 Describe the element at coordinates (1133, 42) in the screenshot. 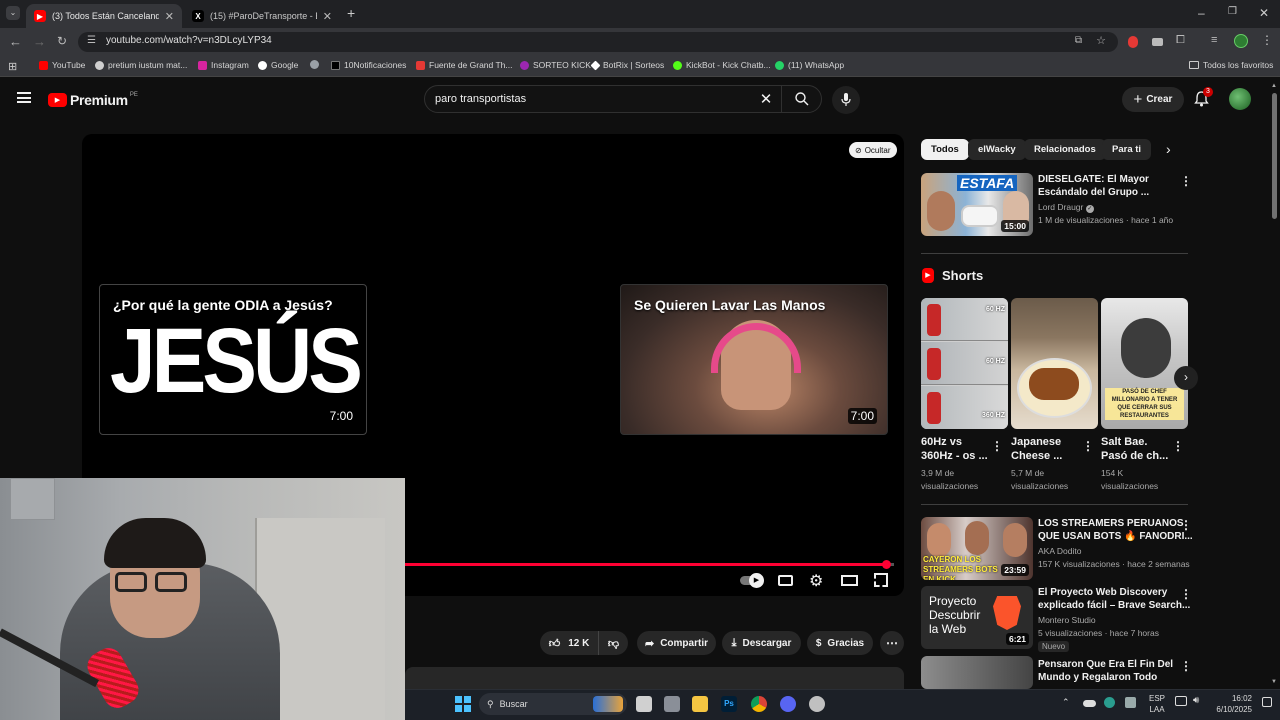

I see `extension-record-icon` at that location.